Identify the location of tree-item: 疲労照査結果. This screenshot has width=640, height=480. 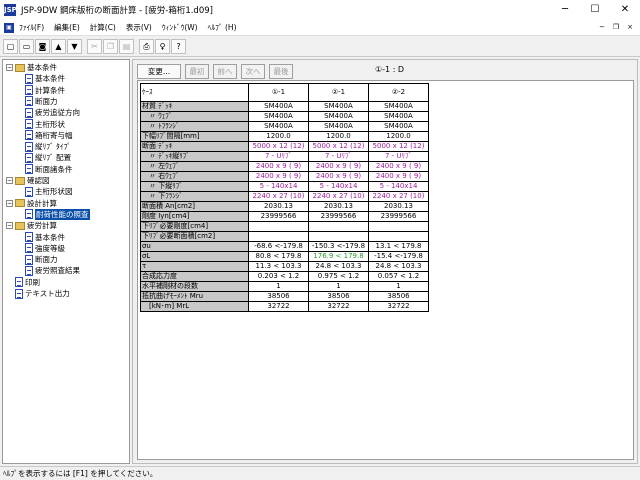
(52, 270).